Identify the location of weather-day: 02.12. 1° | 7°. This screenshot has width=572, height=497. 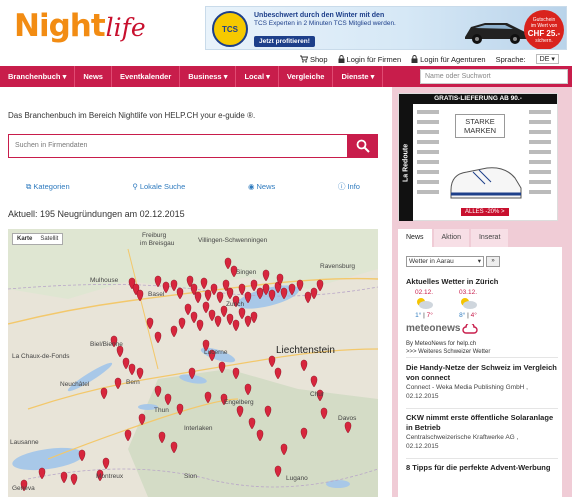
(424, 304).